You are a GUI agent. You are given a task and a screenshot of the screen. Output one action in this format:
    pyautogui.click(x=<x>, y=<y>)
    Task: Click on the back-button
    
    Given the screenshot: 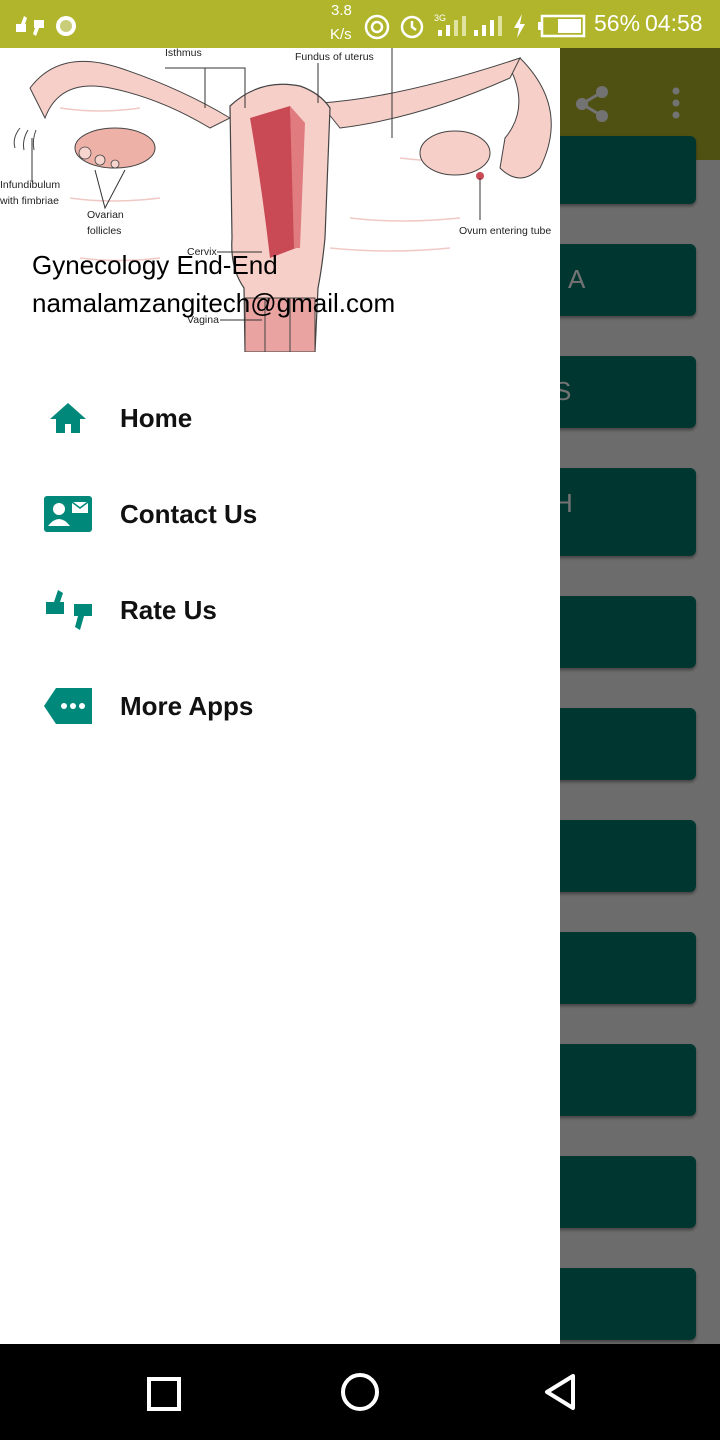 What is the action you would take?
    pyautogui.click(x=560, y=1392)
    